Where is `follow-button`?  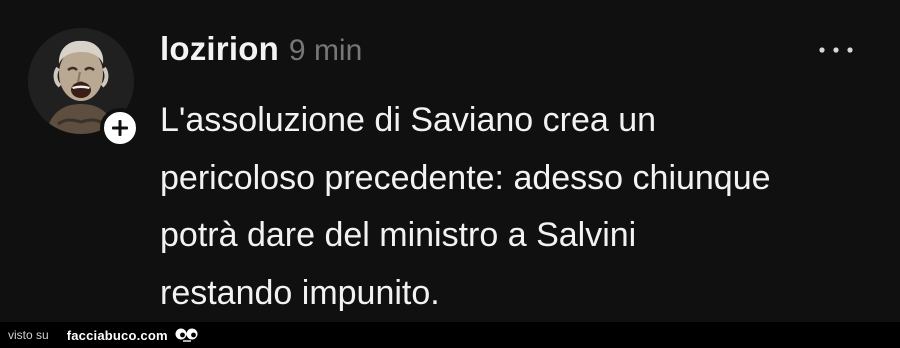
follow-button is located at coordinates (120, 128).